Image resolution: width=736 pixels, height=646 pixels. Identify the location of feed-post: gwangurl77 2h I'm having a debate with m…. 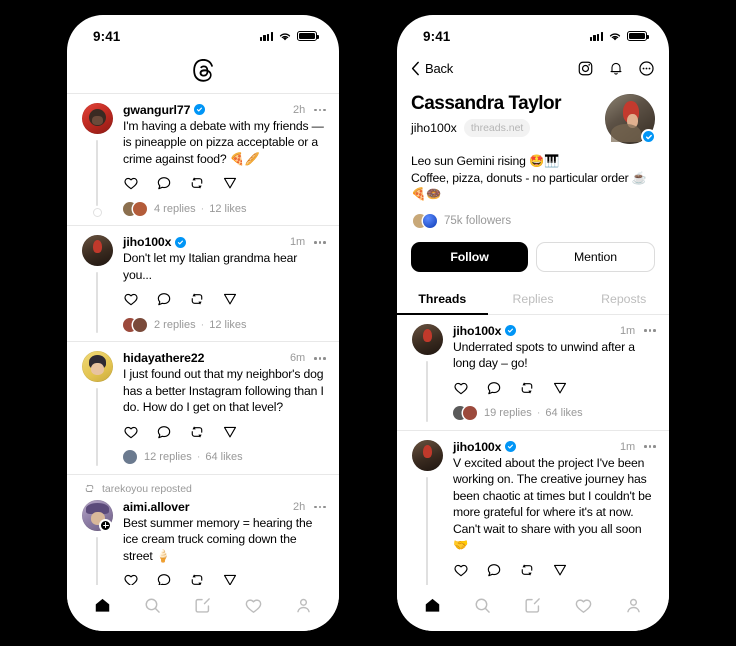
(203, 160).